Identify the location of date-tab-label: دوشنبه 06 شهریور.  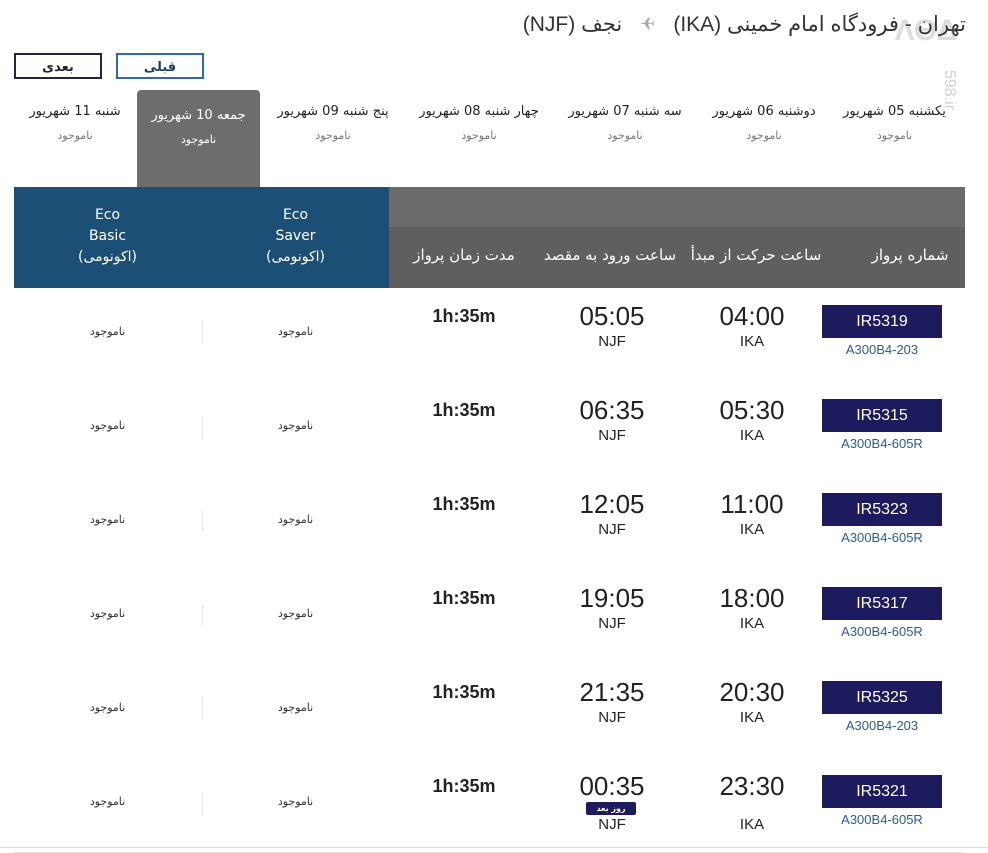
(764, 111).